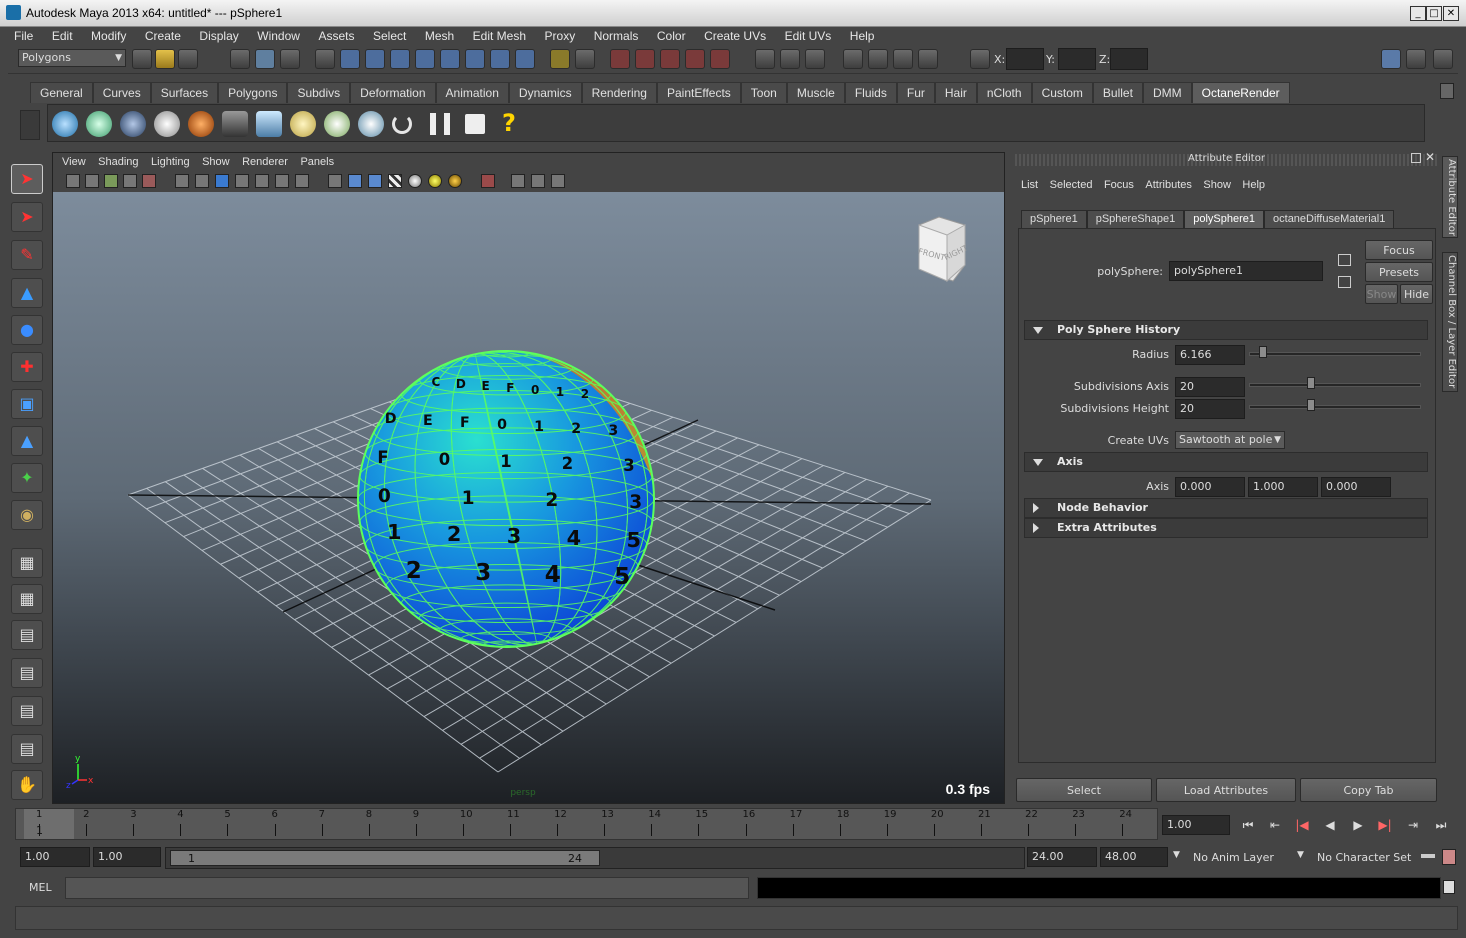 The width and height of the screenshot is (1466, 938). I want to click on shelf-tab-surfaces: Surfaces, so click(184, 92).